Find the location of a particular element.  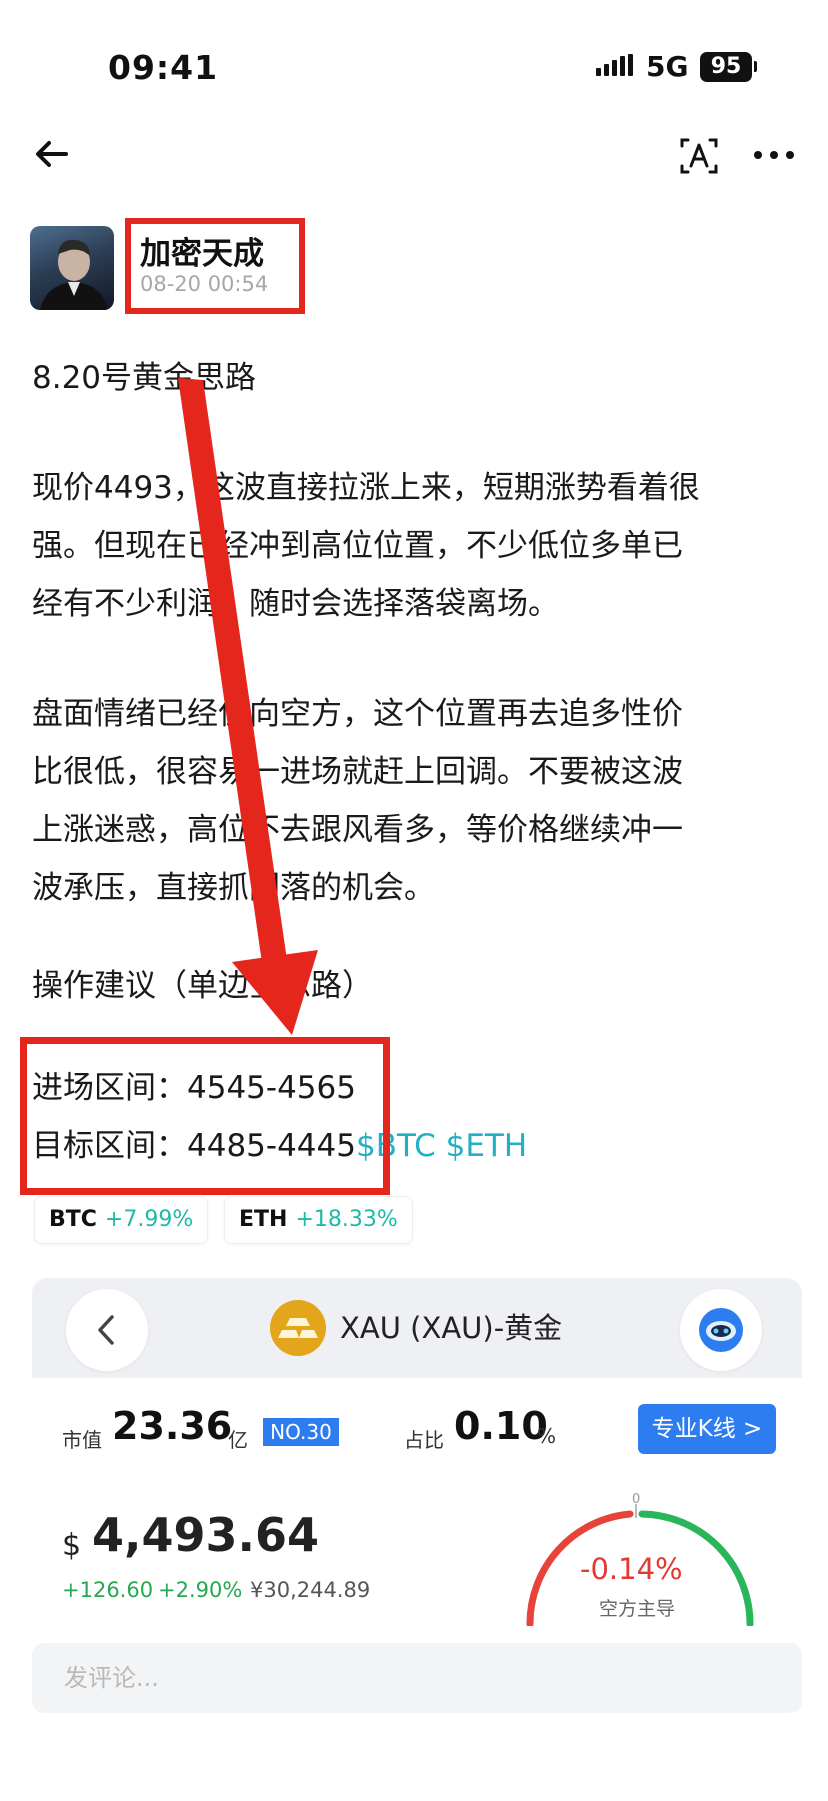

market-cap-unit: 亿 is located at coordinates (238, 1440).